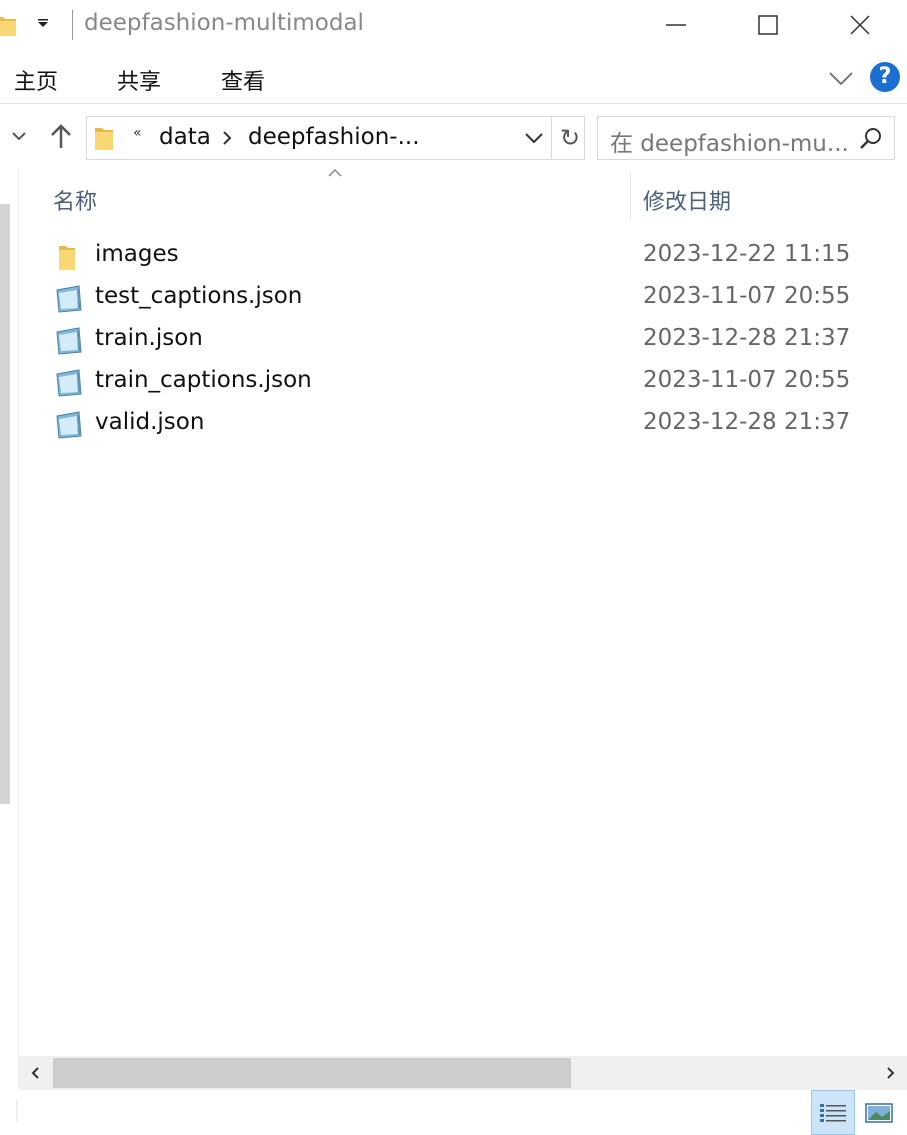  What do you see at coordinates (453, 26) in the screenshot?
I see `title-bar: deepfashion-multimodal` at bounding box center [453, 26].